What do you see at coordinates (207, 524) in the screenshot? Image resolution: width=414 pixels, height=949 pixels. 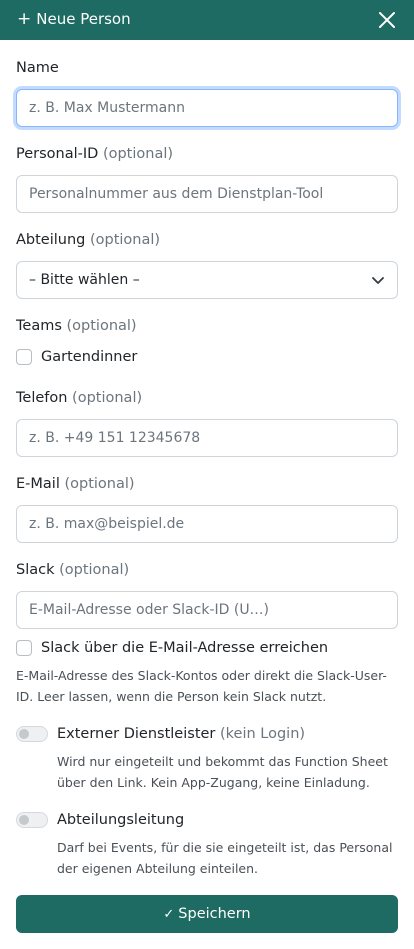 I see `email-input` at bounding box center [207, 524].